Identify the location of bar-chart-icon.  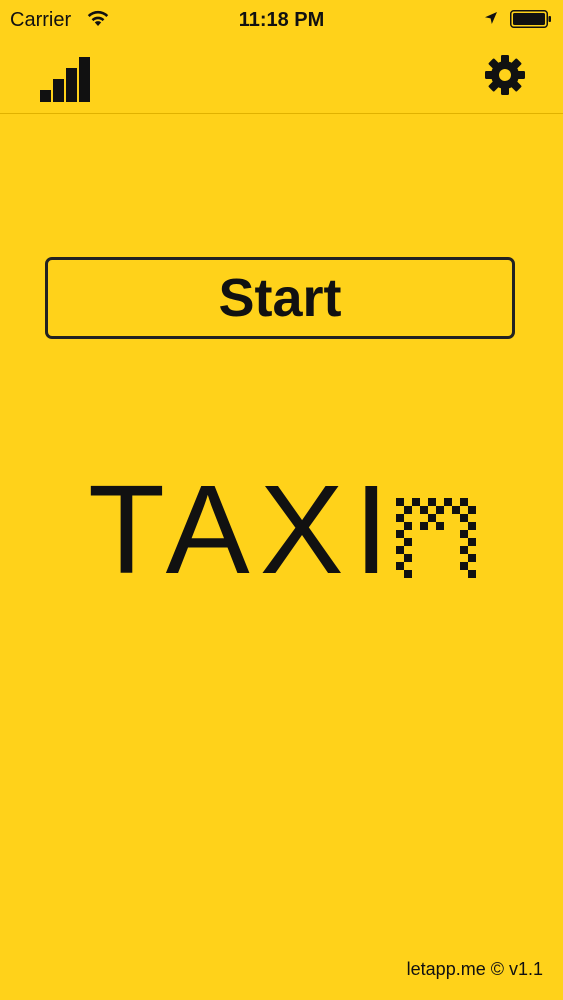
(65, 79).